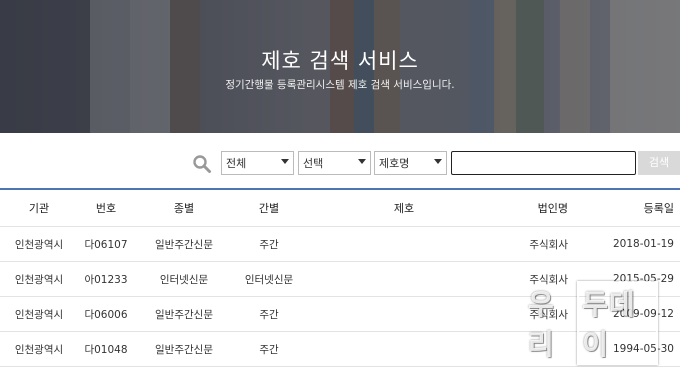  I want to click on watermark-logo: 우리 두데이, so click(593, 323).